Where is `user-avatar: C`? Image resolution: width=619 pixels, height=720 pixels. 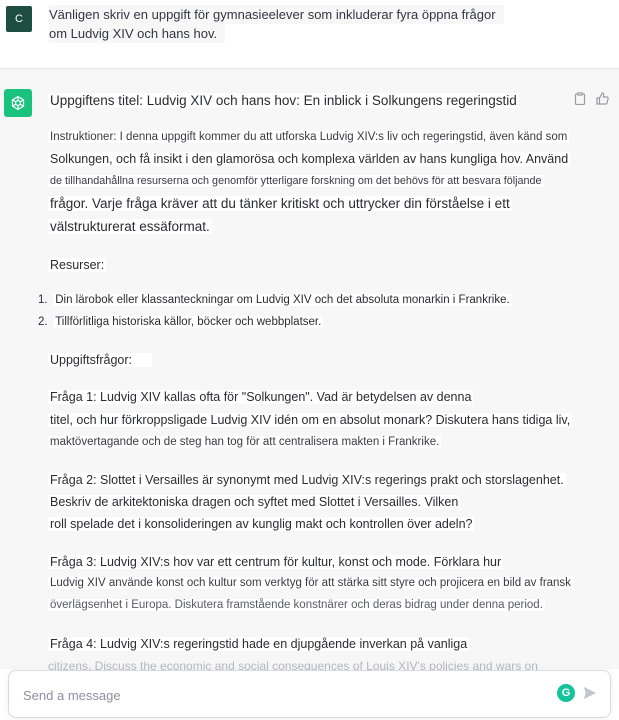 user-avatar: C is located at coordinates (19, 19).